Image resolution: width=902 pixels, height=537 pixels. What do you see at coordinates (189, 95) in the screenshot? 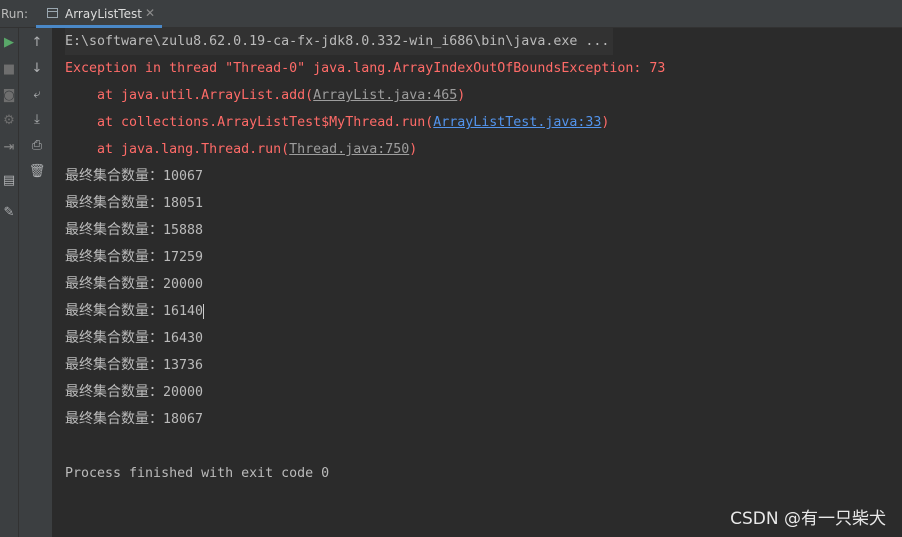
I see `stack-trace-prefix: at java.util.ArrayList.add(` at bounding box center [189, 95].